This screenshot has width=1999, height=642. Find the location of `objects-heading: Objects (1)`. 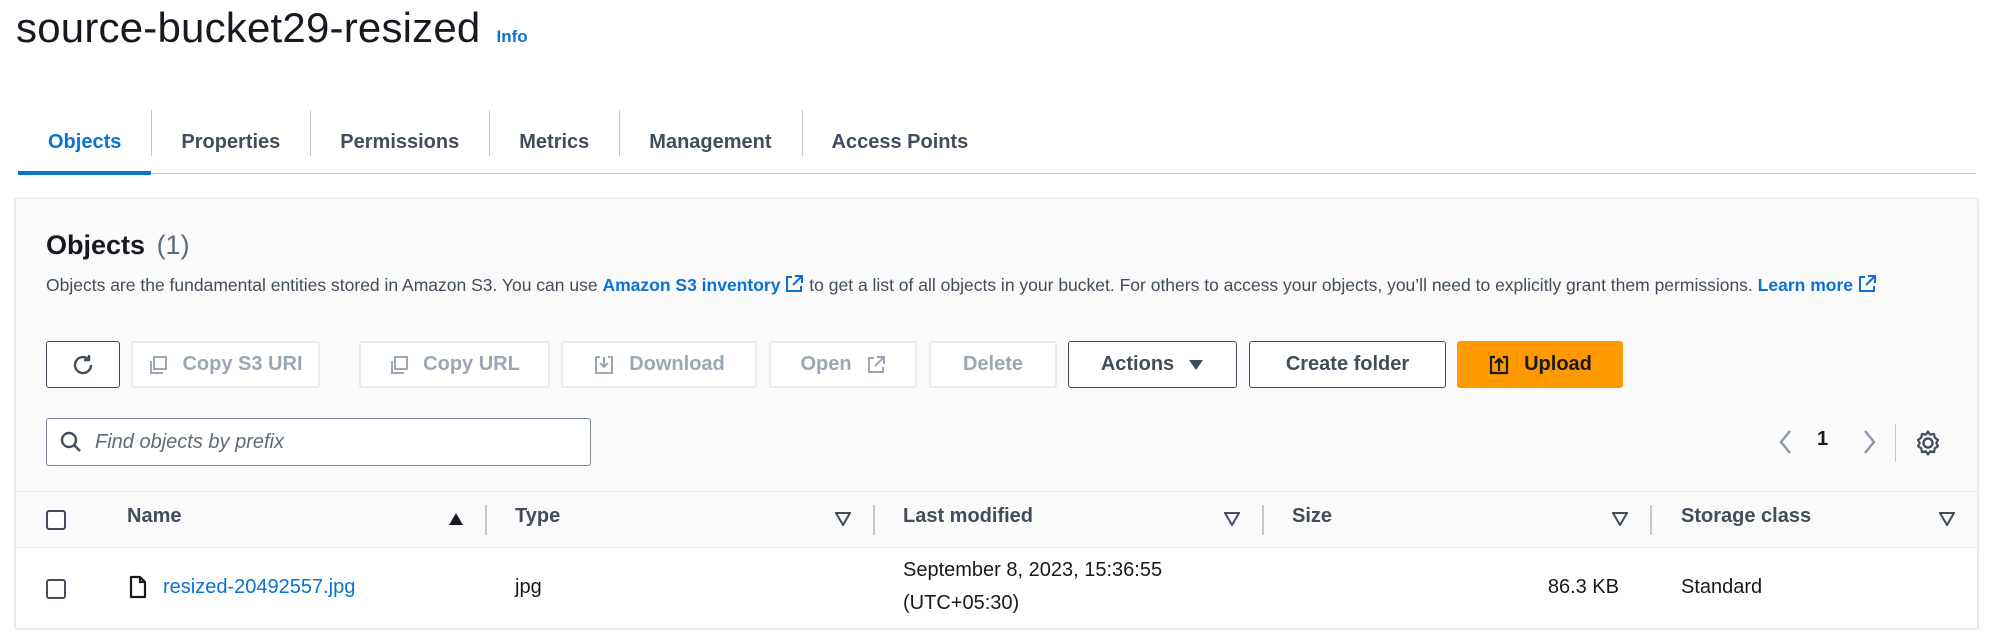

objects-heading: Objects (1) is located at coordinates (118, 245).